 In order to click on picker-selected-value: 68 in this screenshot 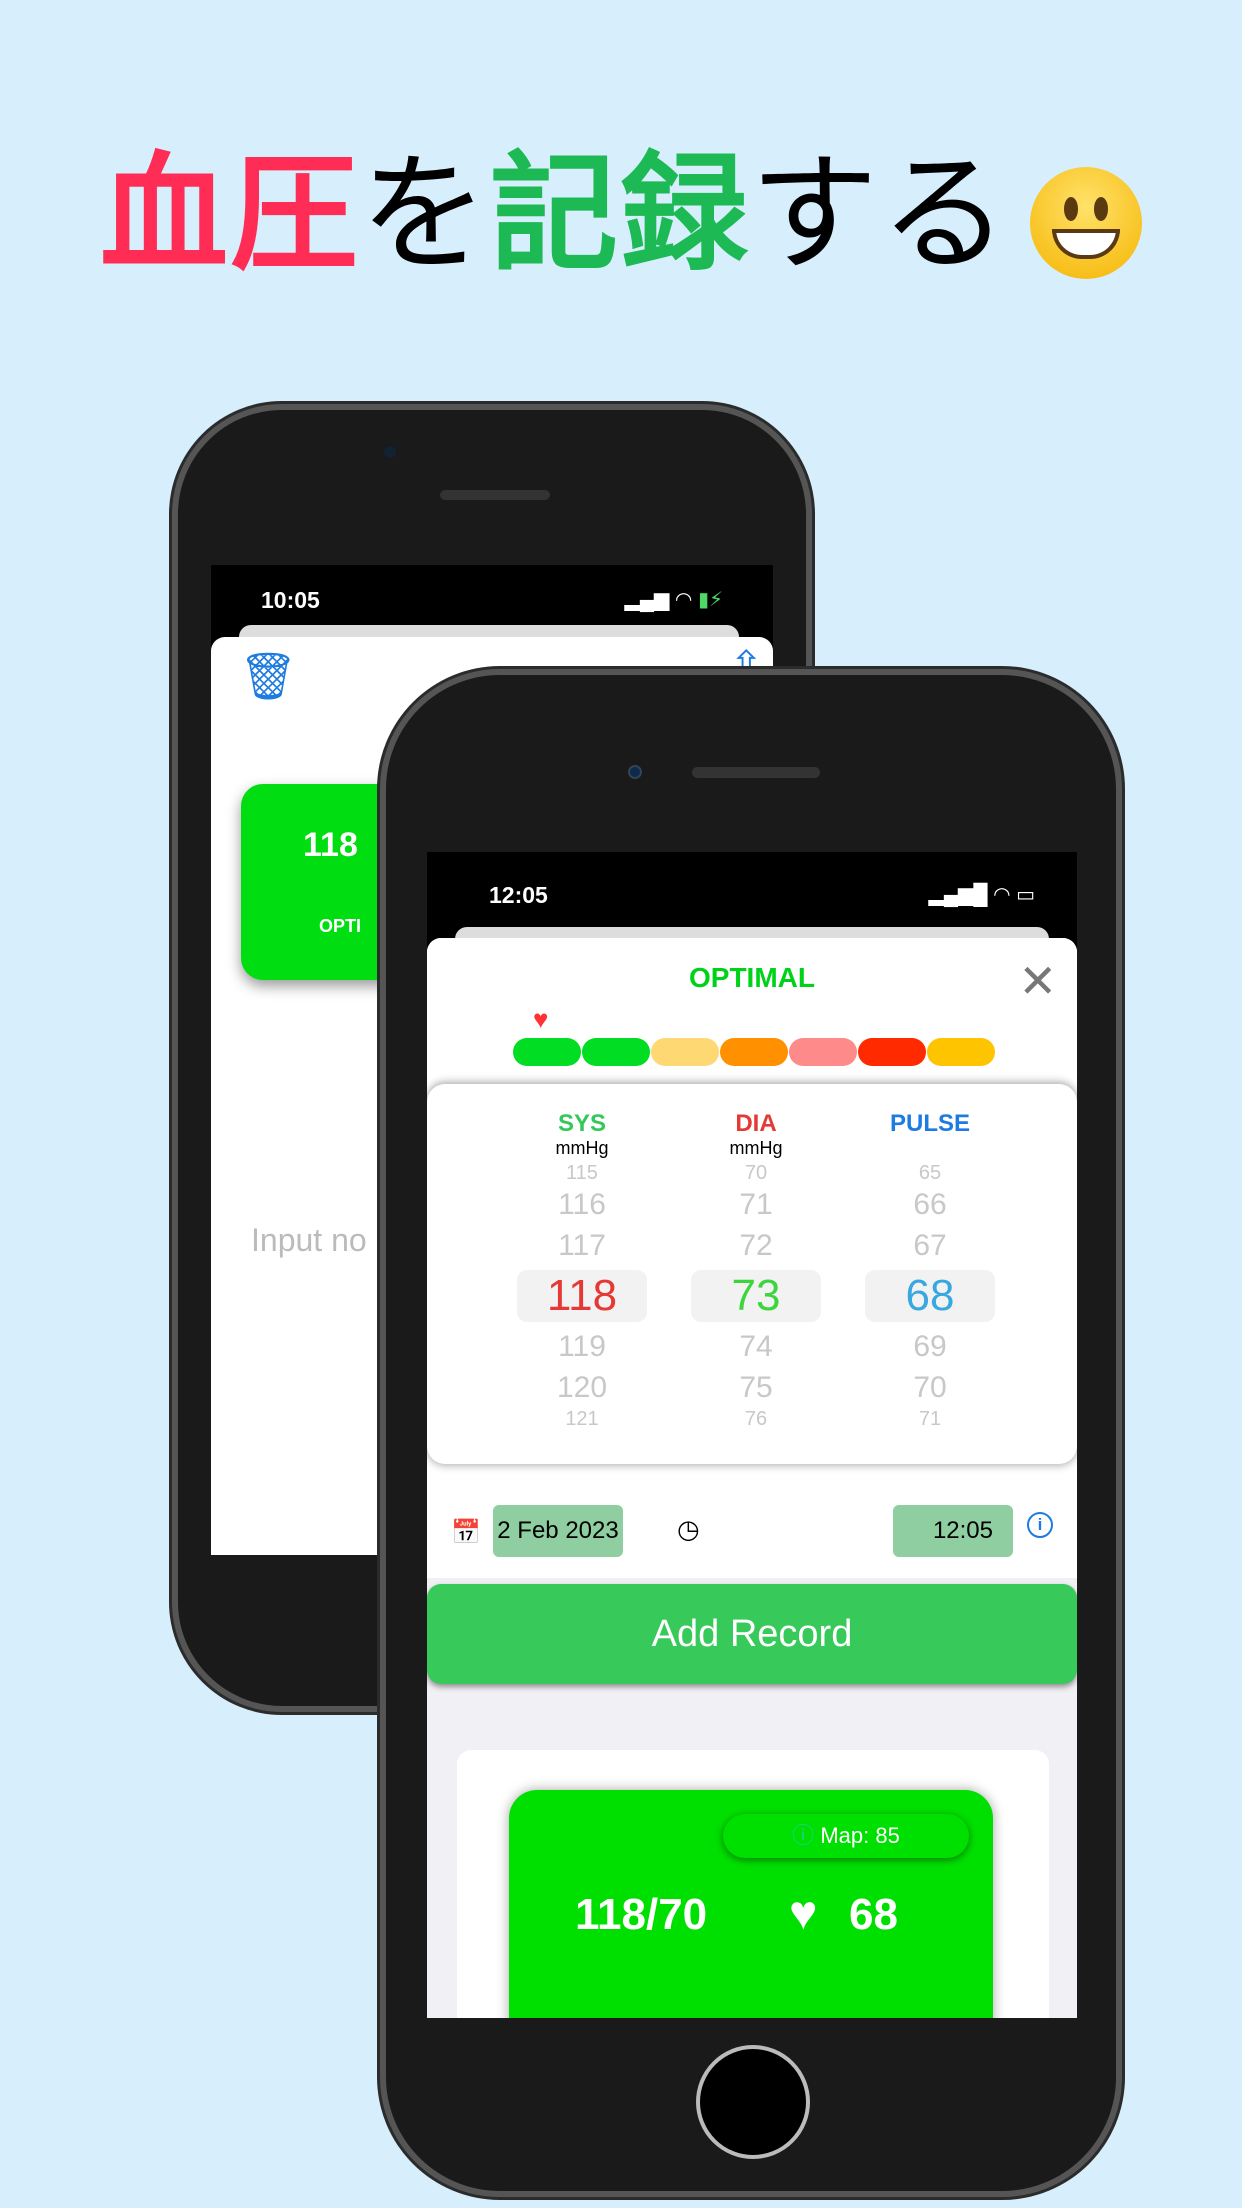, I will do `click(930, 1296)`.